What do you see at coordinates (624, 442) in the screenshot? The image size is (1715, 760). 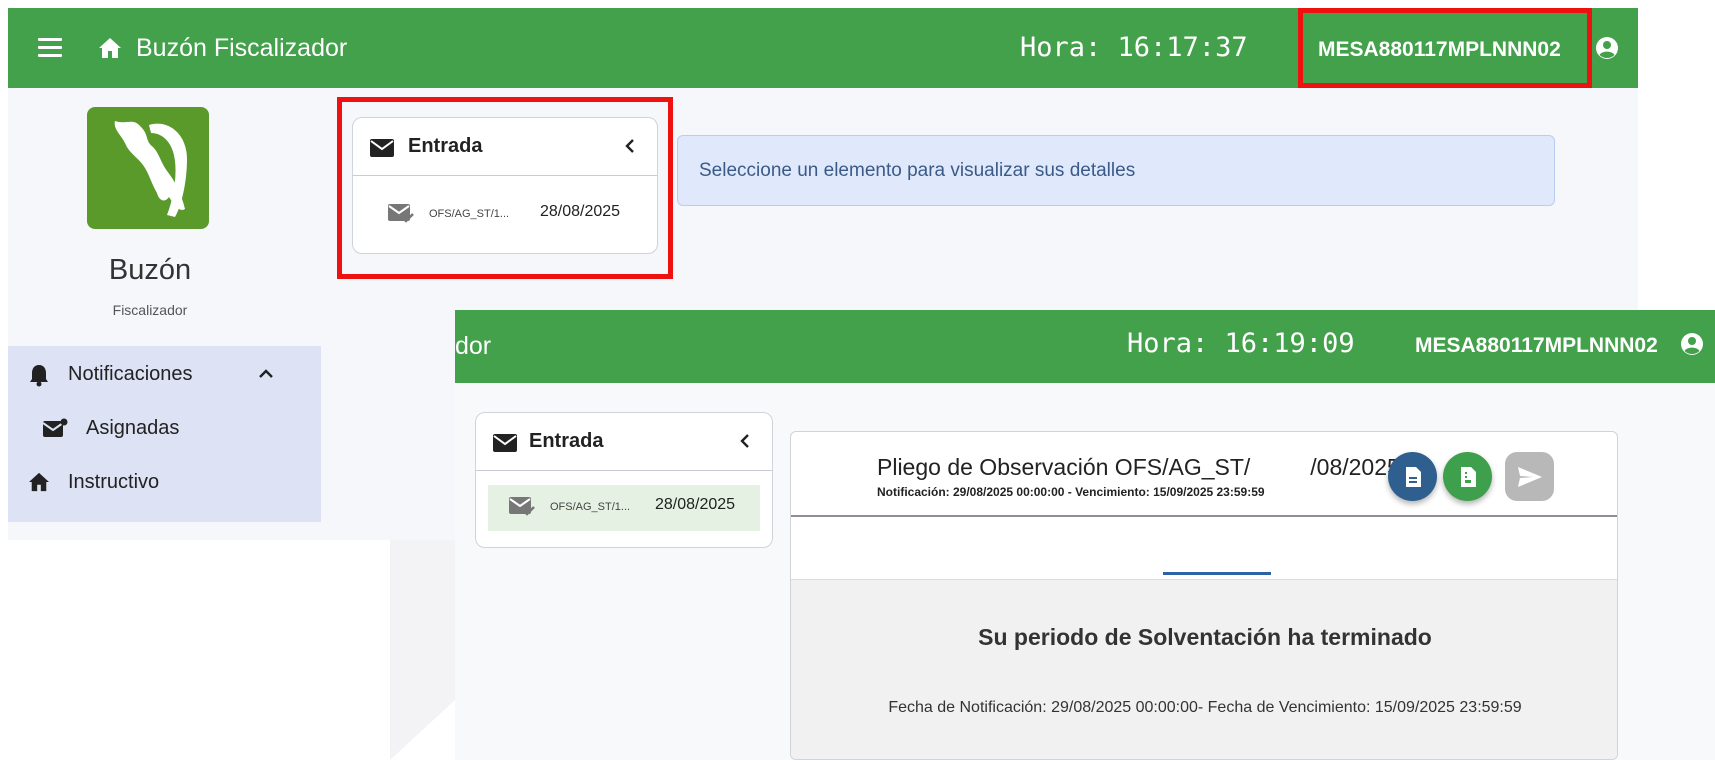 I see `inbox-header: Entrada` at bounding box center [624, 442].